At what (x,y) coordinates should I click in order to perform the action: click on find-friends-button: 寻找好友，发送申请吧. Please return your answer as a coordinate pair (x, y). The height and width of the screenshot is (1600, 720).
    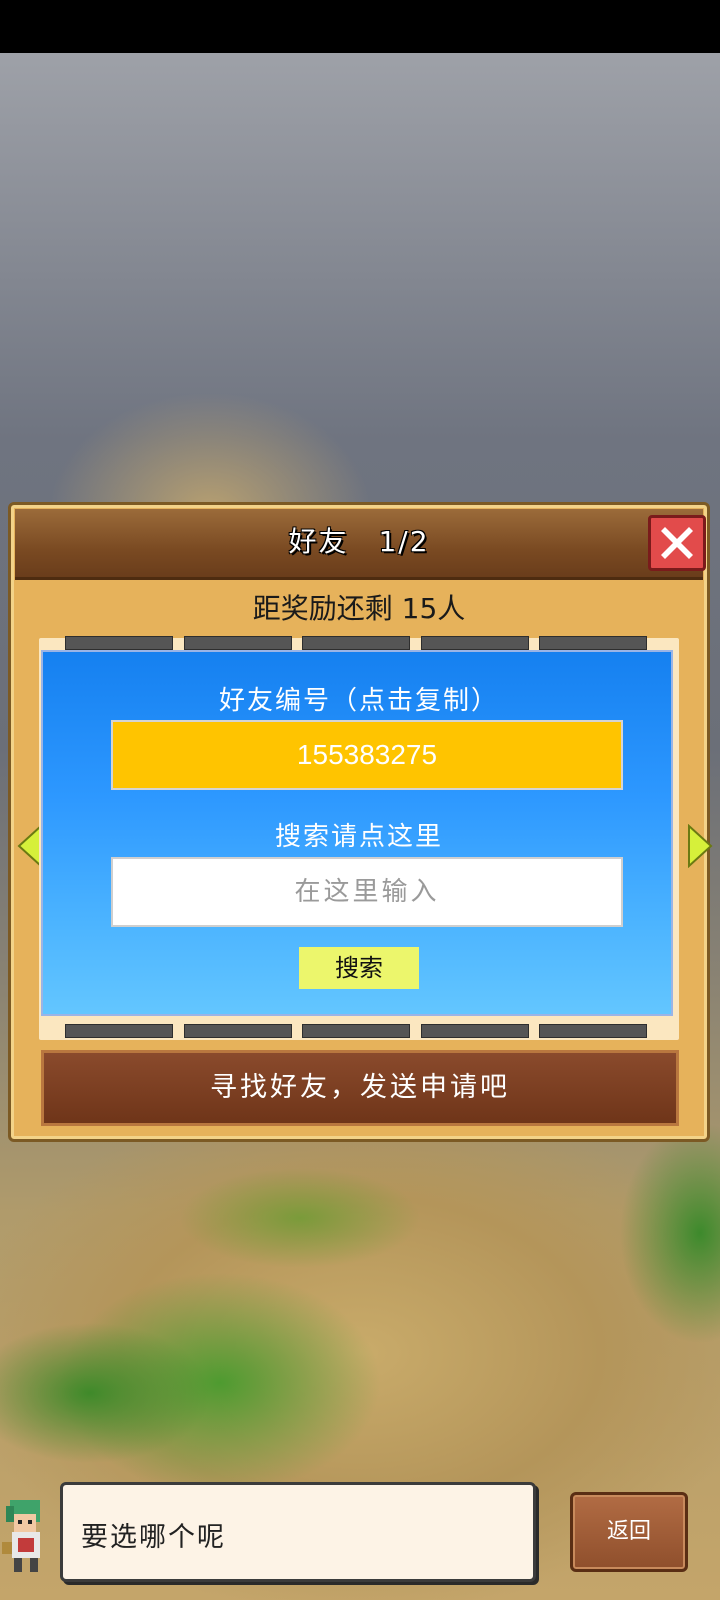
    Looking at the image, I should click on (360, 1088).